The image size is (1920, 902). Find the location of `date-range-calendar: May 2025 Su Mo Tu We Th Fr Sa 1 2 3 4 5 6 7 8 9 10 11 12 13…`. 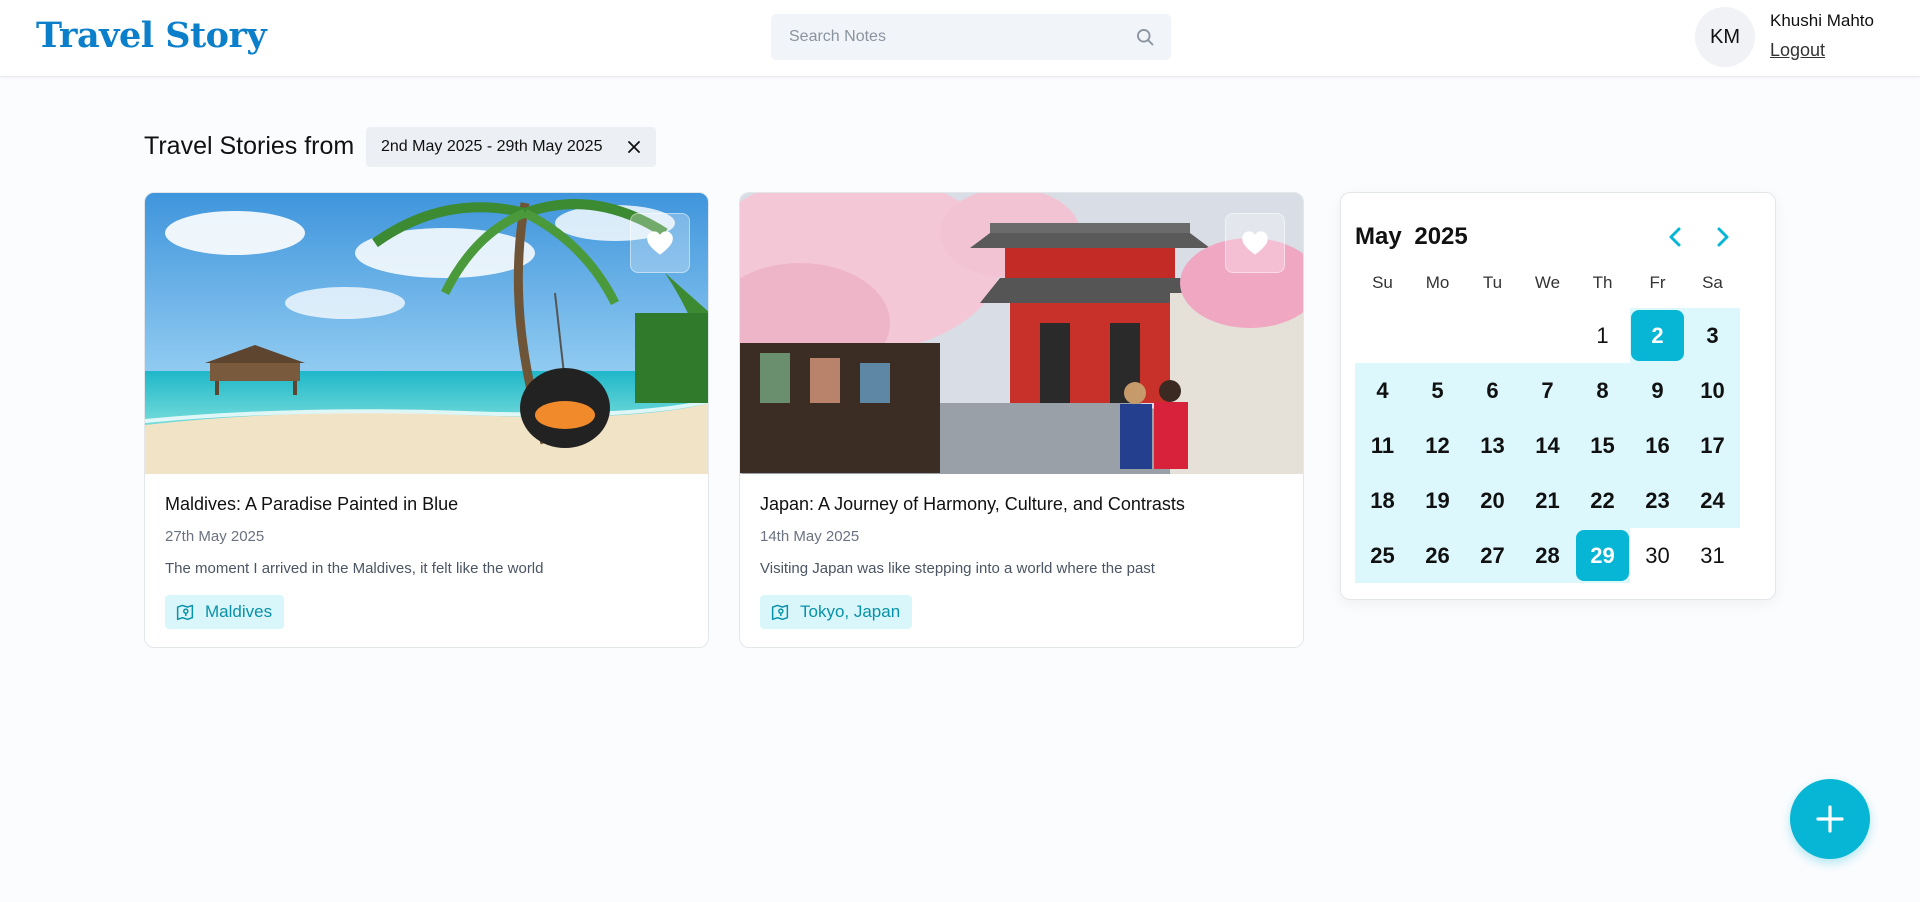

date-range-calendar: May 2025 Su Mo Tu We Th Fr Sa 1 2 3 4 5 6 7 8 9 10 11 12 13… is located at coordinates (1558, 396).